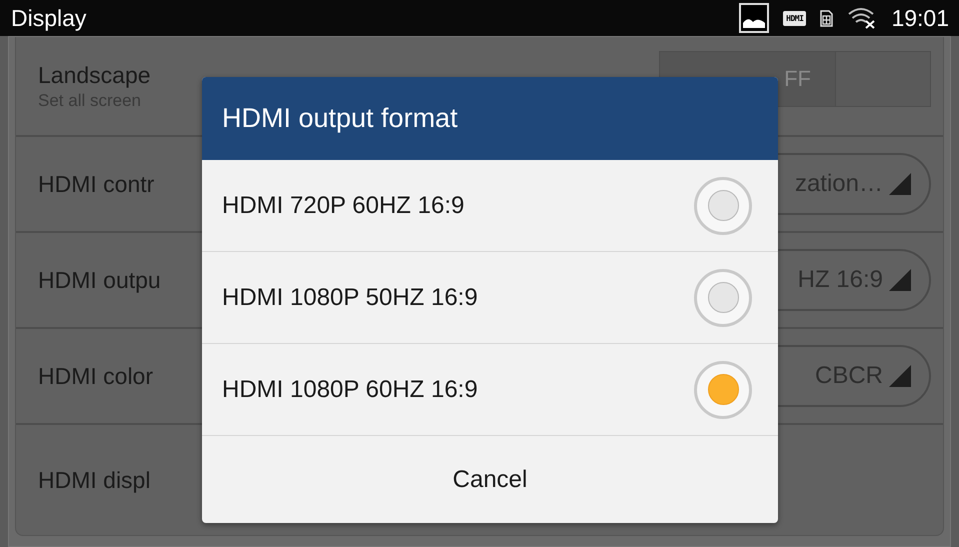 The width and height of the screenshot is (959, 547). Describe the element at coordinates (350, 298) in the screenshot. I see `option-label: HDMI 1080P 50HZ 16:9` at that location.